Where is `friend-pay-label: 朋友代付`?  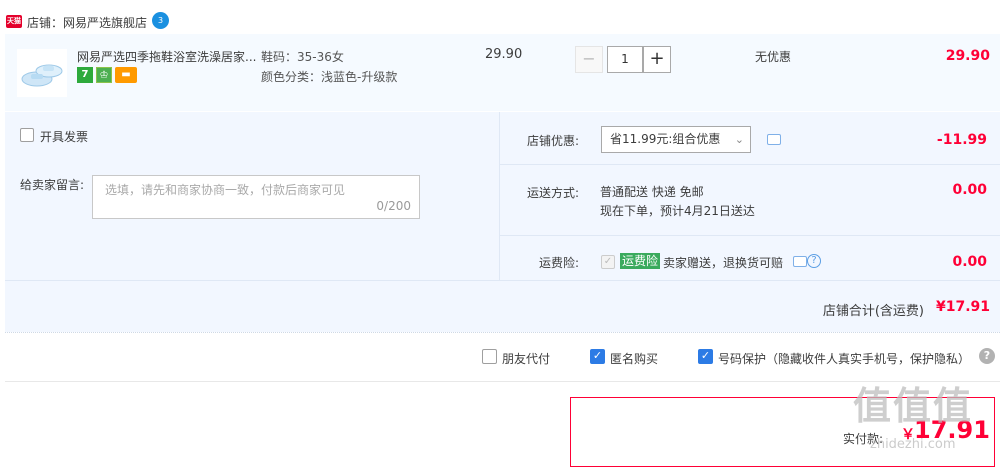 friend-pay-label: 朋友代付 is located at coordinates (526, 358).